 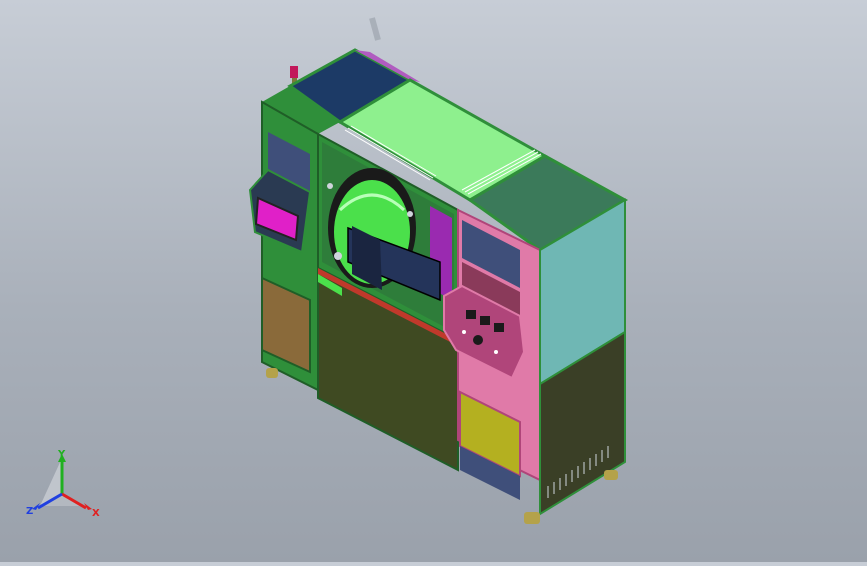 What do you see at coordinates (65, 486) in the screenshot?
I see `orientation-triad: Y X Z` at bounding box center [65, 486].